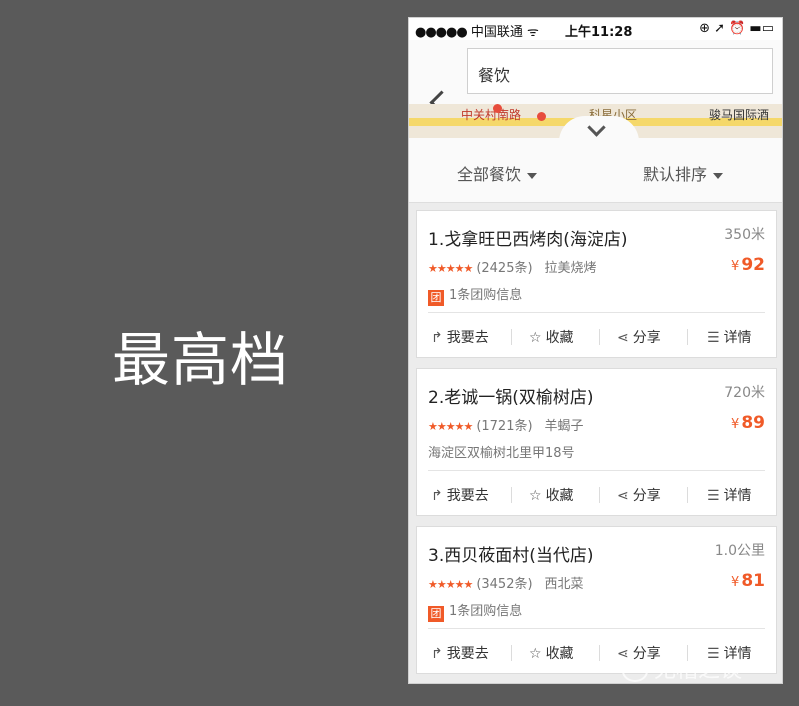 The height and width of the screenshot is (706, 799). Describe the element at coordinates (504, 268) in the screenshot. I see `review-count: (2425条)` at that location.